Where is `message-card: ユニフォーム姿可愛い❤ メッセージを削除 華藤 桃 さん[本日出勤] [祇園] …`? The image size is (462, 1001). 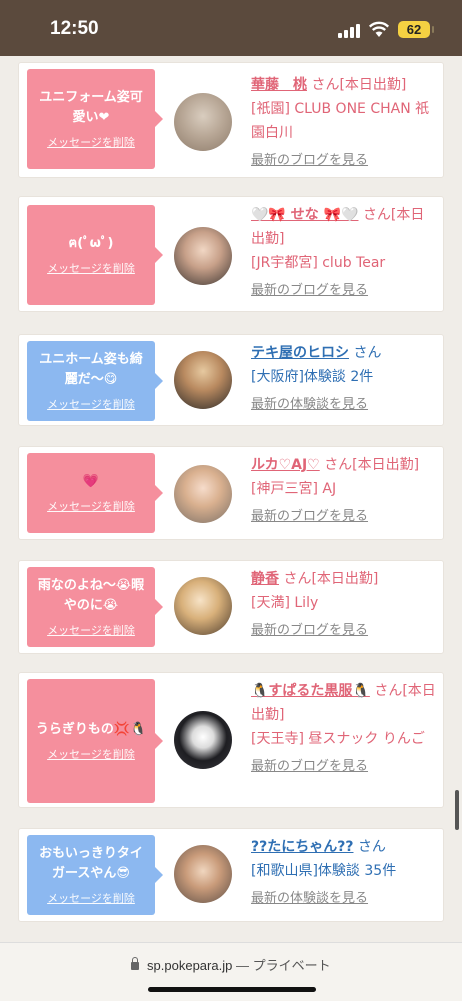 message-card: ユニフォーム姿可愛い❤ メッセージを削除 華藤 桃 さん[本日出勤] [祇園] … is located at coordinates (231, 120).